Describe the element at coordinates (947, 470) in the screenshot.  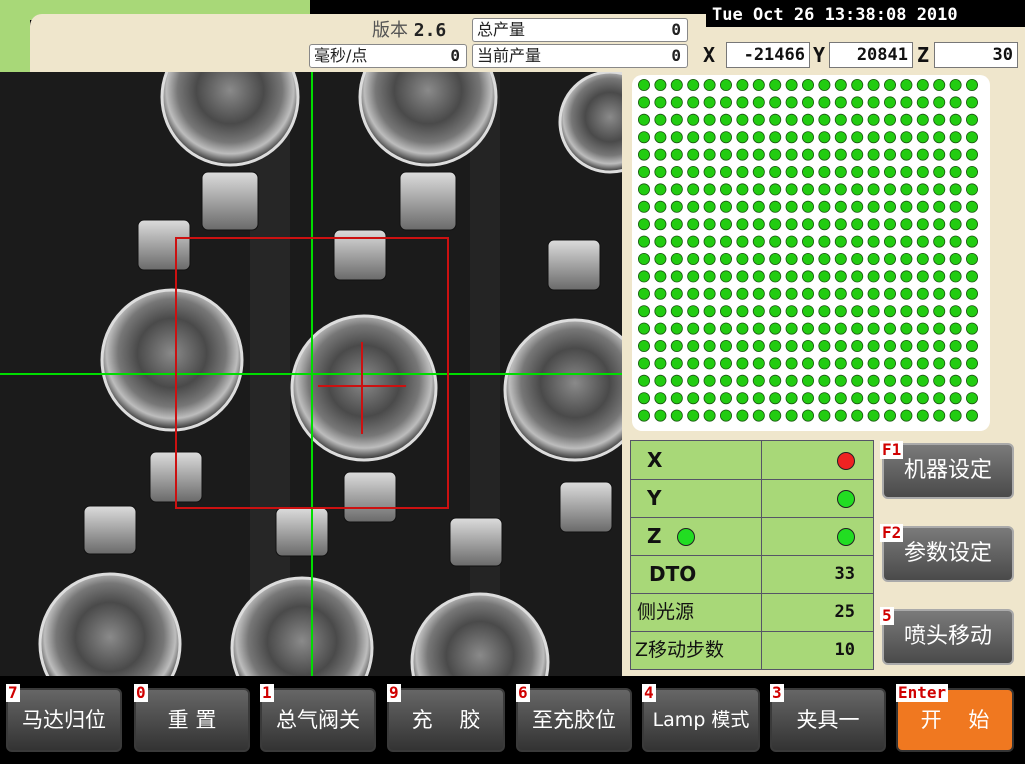
I see `machine-settings-label: 机器设定` at that location.